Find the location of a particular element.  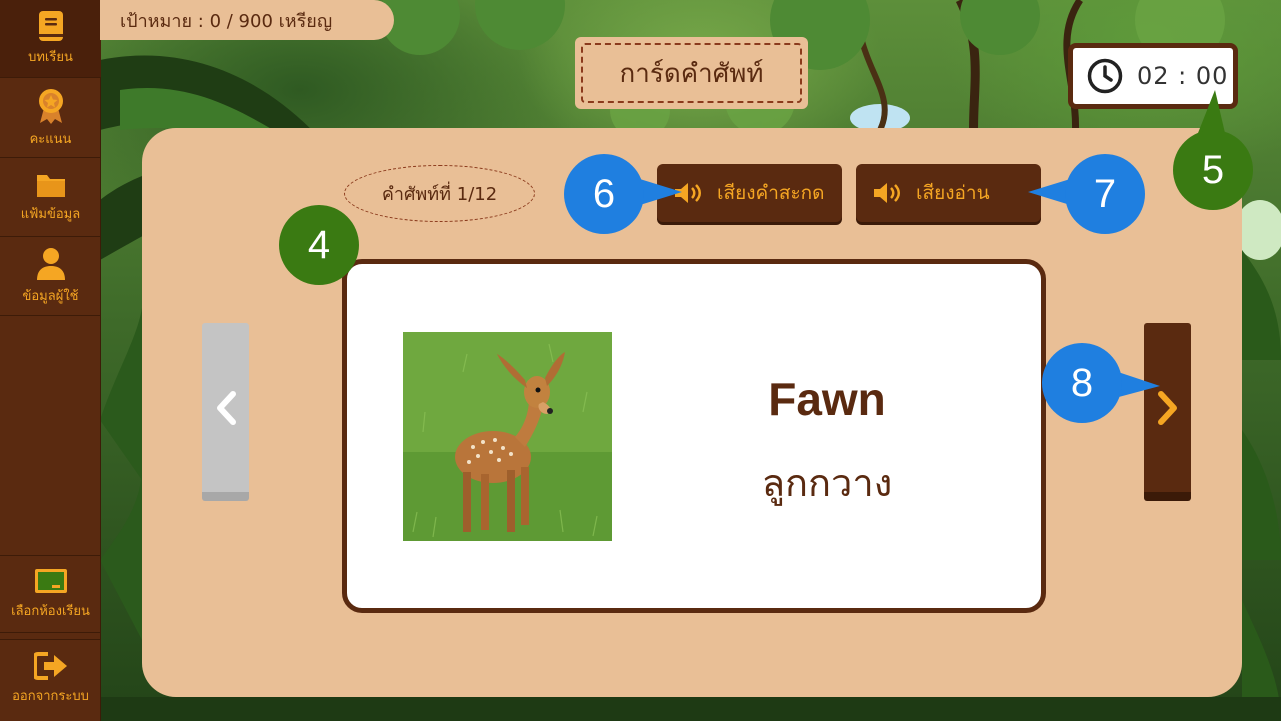

sidebar-item-label: เลือกห้องเรียน is located at coordinates (50, 611).